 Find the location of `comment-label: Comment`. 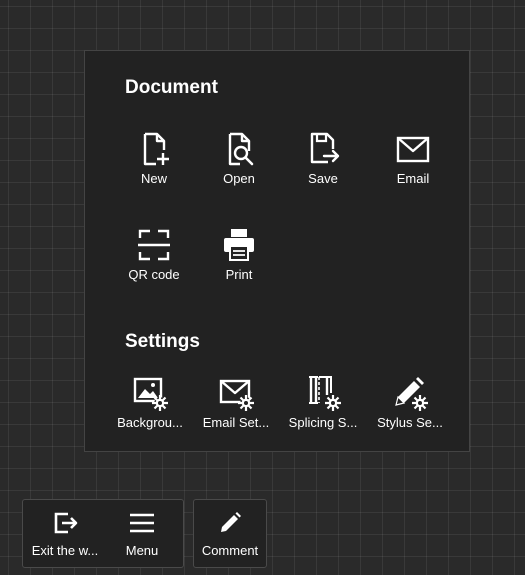

comment-label: Comment is located at coordinates (230, 550).